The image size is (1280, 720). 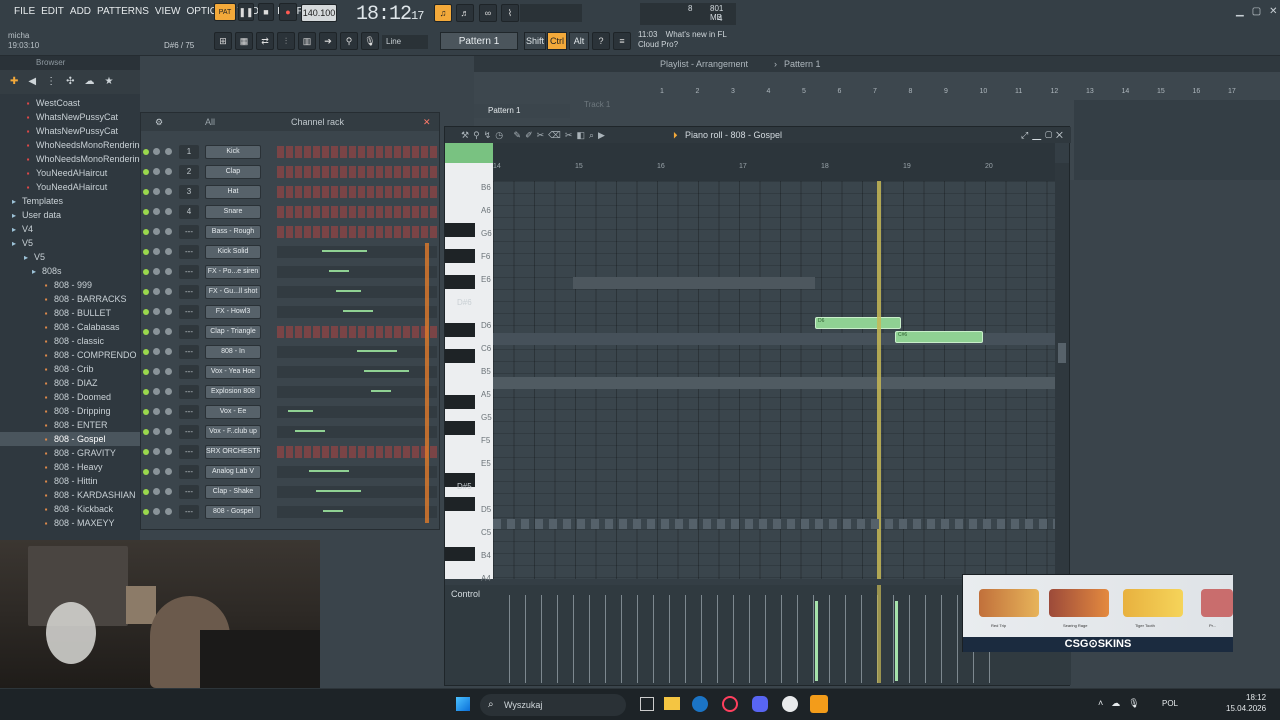 What do you see at coordinates (291, 192) in the screenshot?
I see `channel-row: 3 Hat` at bounding box center [291, 192].